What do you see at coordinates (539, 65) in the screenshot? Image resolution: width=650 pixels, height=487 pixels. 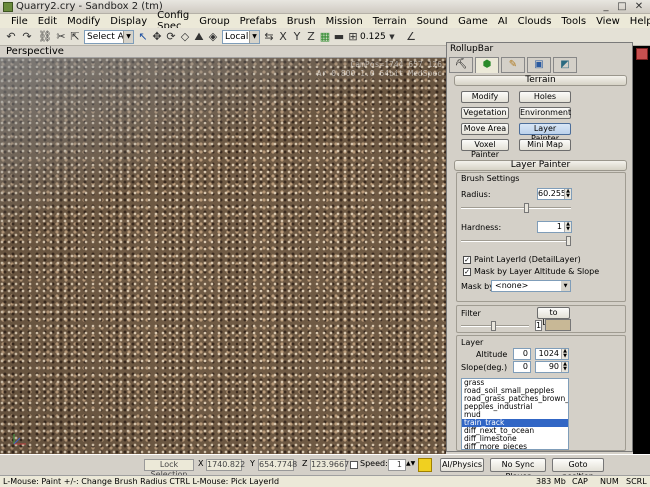 I see `display-tab-icon: ▣` at bounding box center [539, 65].